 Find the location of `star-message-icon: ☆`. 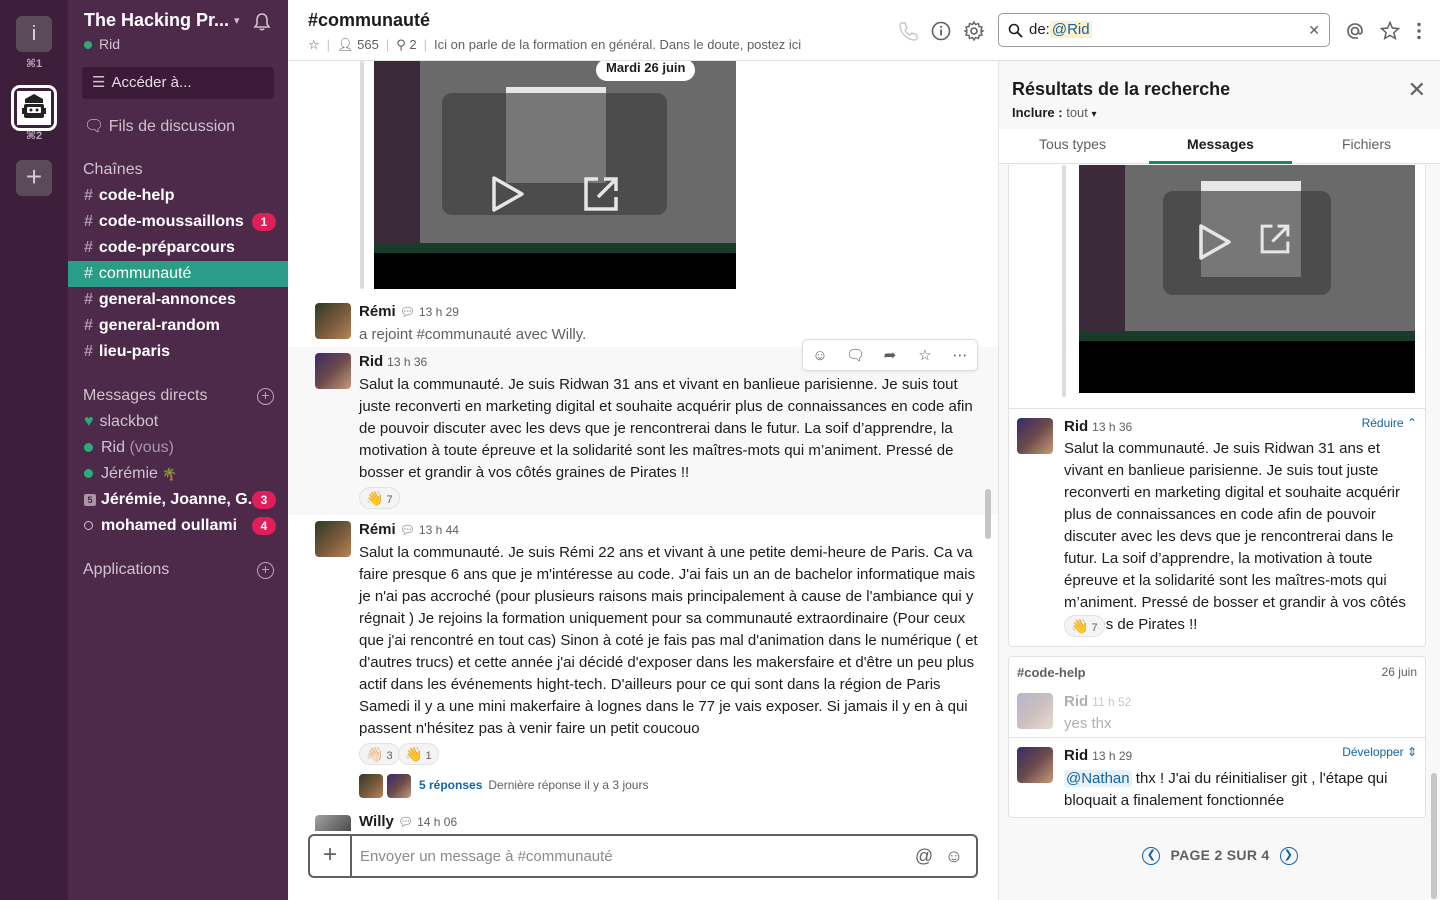

star-message-icon: ☆ is located at coordinates (925, 356).